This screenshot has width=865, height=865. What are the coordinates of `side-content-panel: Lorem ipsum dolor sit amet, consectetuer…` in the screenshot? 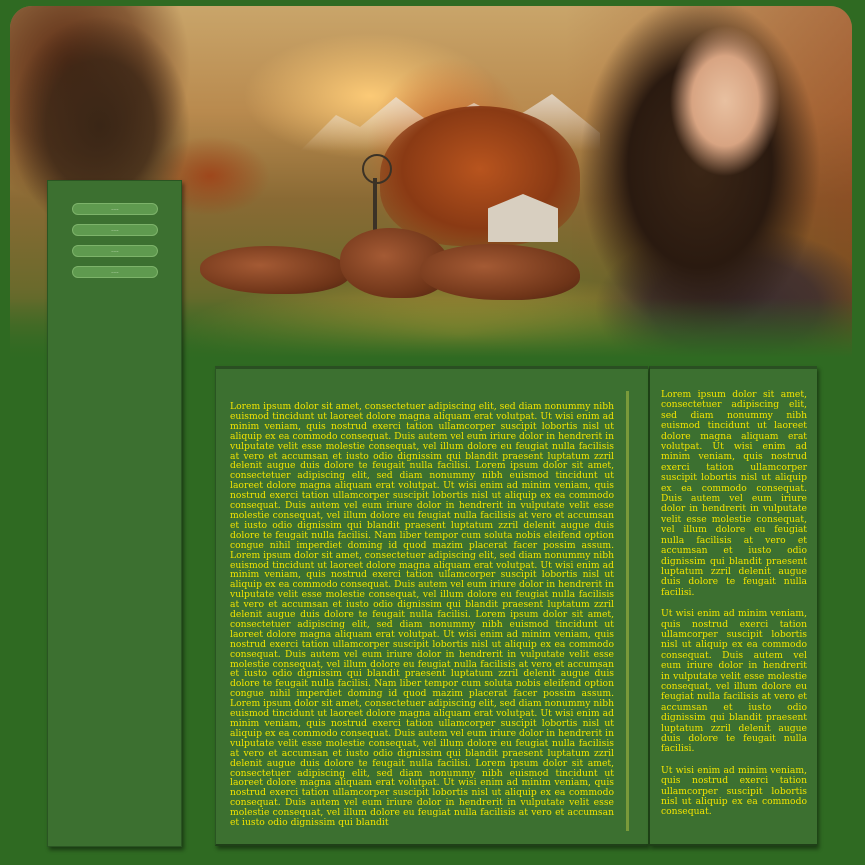 It's located at (733, 606).